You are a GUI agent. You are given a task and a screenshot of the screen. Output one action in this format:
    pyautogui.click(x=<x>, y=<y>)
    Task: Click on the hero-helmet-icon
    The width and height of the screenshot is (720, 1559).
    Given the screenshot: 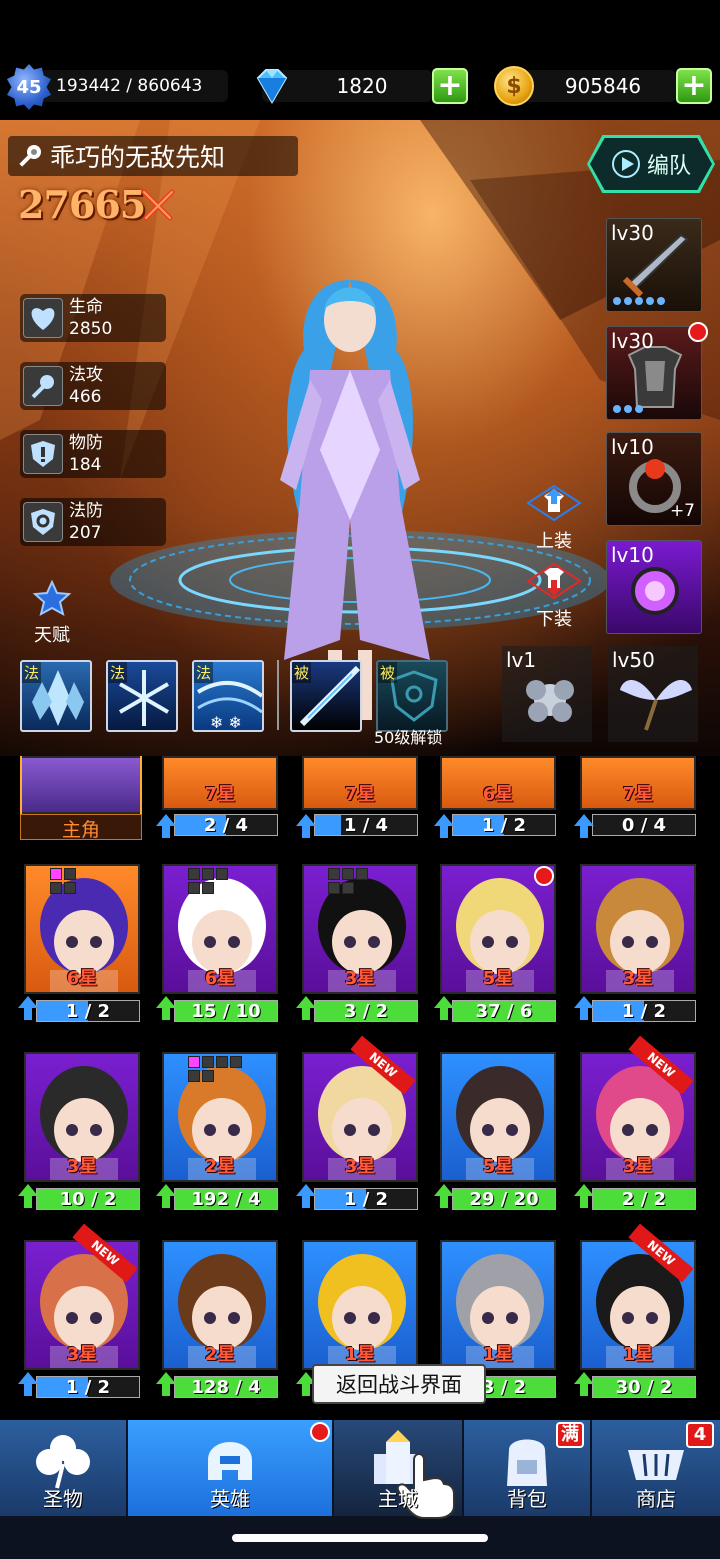 What is the action you would take?
    pyautogui.click(x=230, y=1461)
    